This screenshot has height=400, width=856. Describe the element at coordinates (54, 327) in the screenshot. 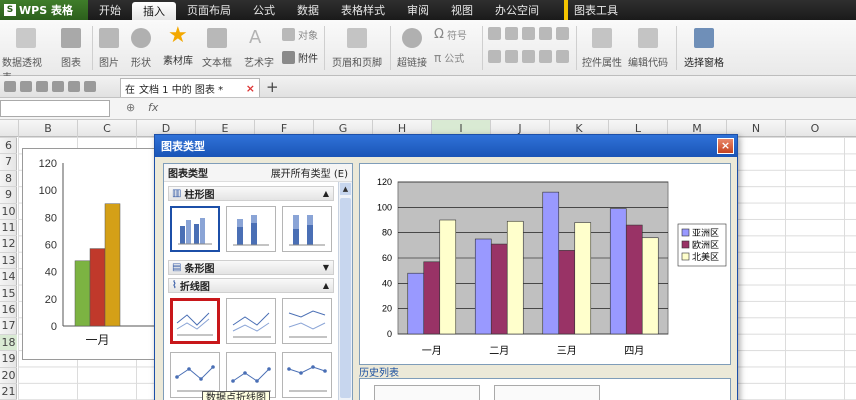

I see `y-tick-label: 0` at that location.